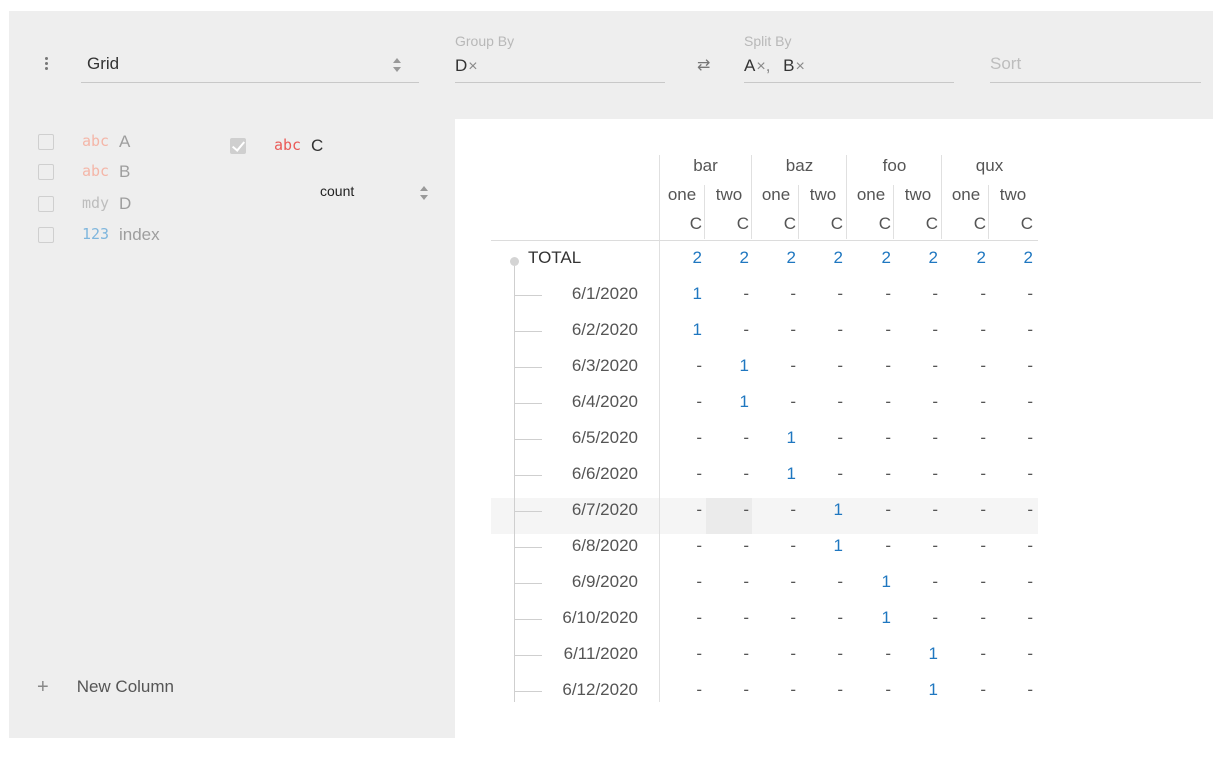  What do you see at coordinates (799, 166) in the screenshot?
I see `split-header-baz: baz` at bounding box center [799, 166].